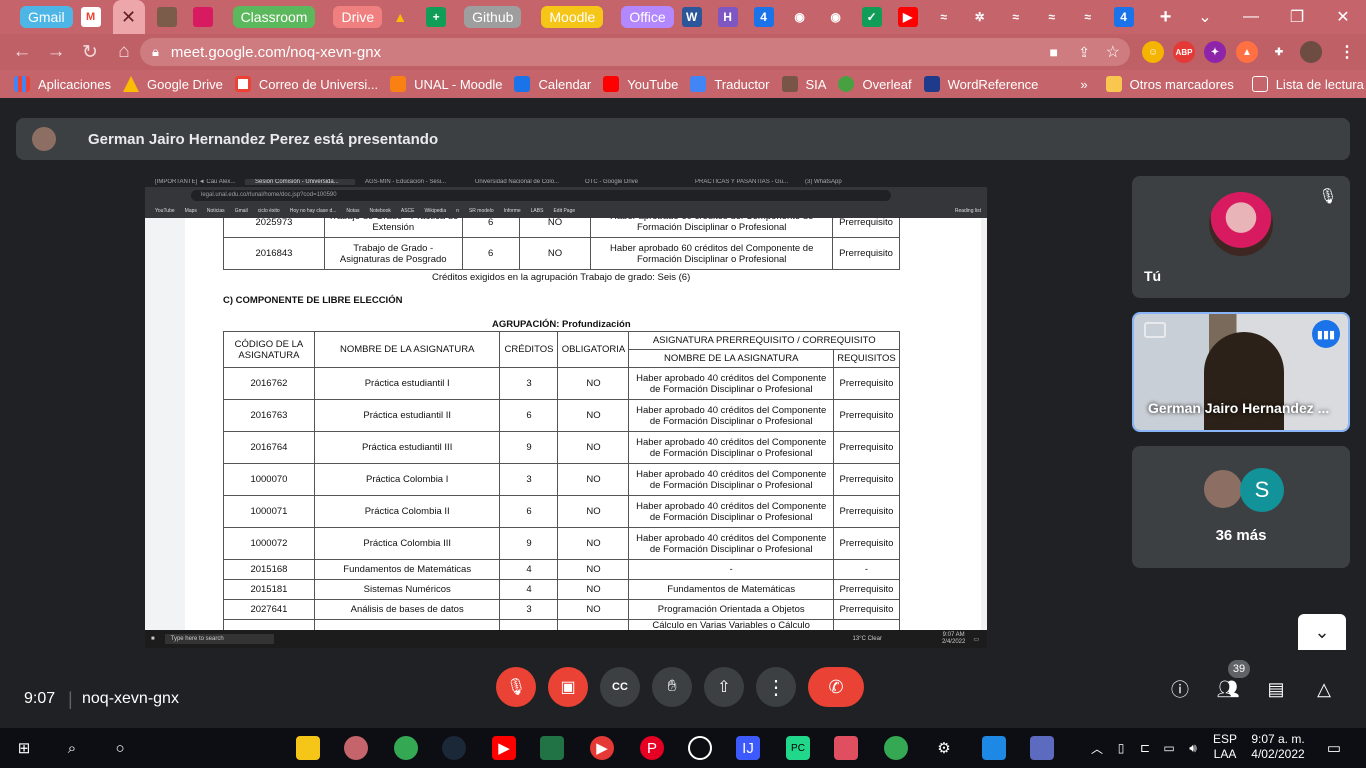 The height and width of the screenshot is (768, 1366). What do you see at coordinates (1322, 632) in the screenshot?
I see `chevron-down-icon: ⌄` at bounding box center [1322, 632].